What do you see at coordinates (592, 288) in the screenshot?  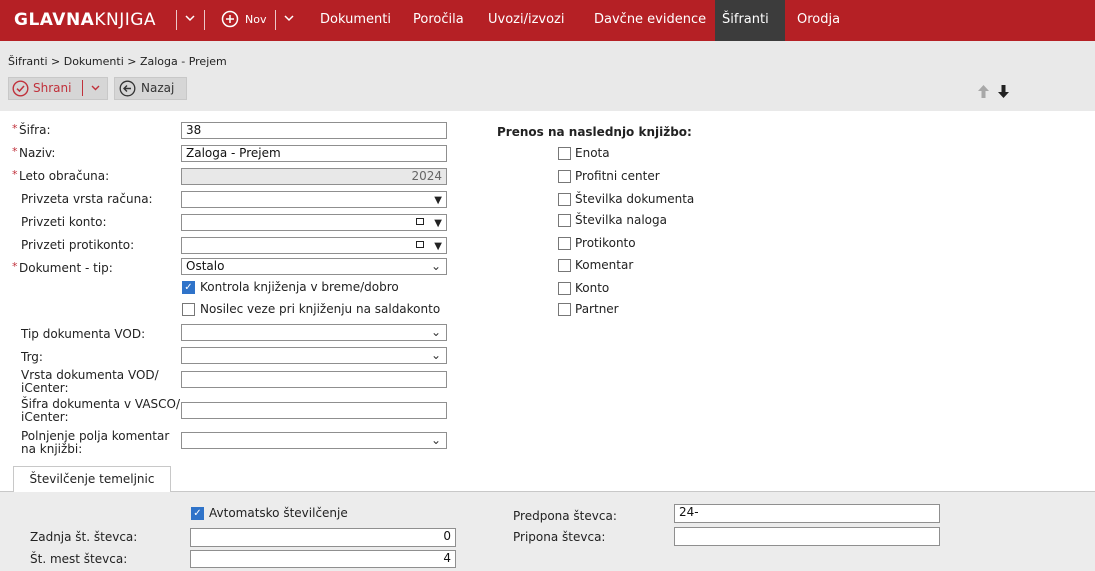 I see `prenos-konto-label: Konto` at bounding box center [592, 288].